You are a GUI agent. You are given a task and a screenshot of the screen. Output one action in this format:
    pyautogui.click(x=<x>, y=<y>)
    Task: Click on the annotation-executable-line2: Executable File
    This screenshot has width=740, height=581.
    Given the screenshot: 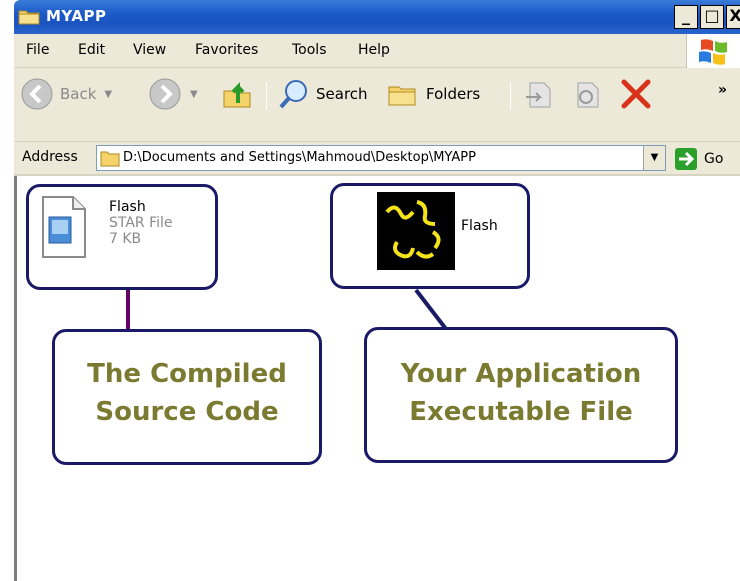 What is the action you would take?
    pyautogui.click(x=521, y=412)
    